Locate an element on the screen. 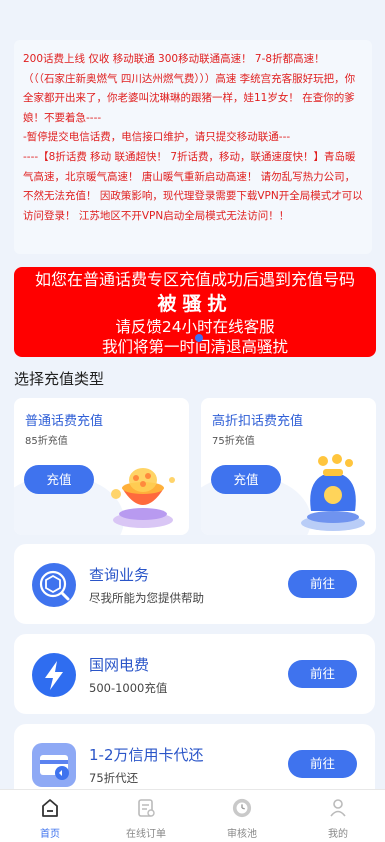 This screenshot has width=385, height=842. tab-mine: 我的 is located at coordinates (337, 816).